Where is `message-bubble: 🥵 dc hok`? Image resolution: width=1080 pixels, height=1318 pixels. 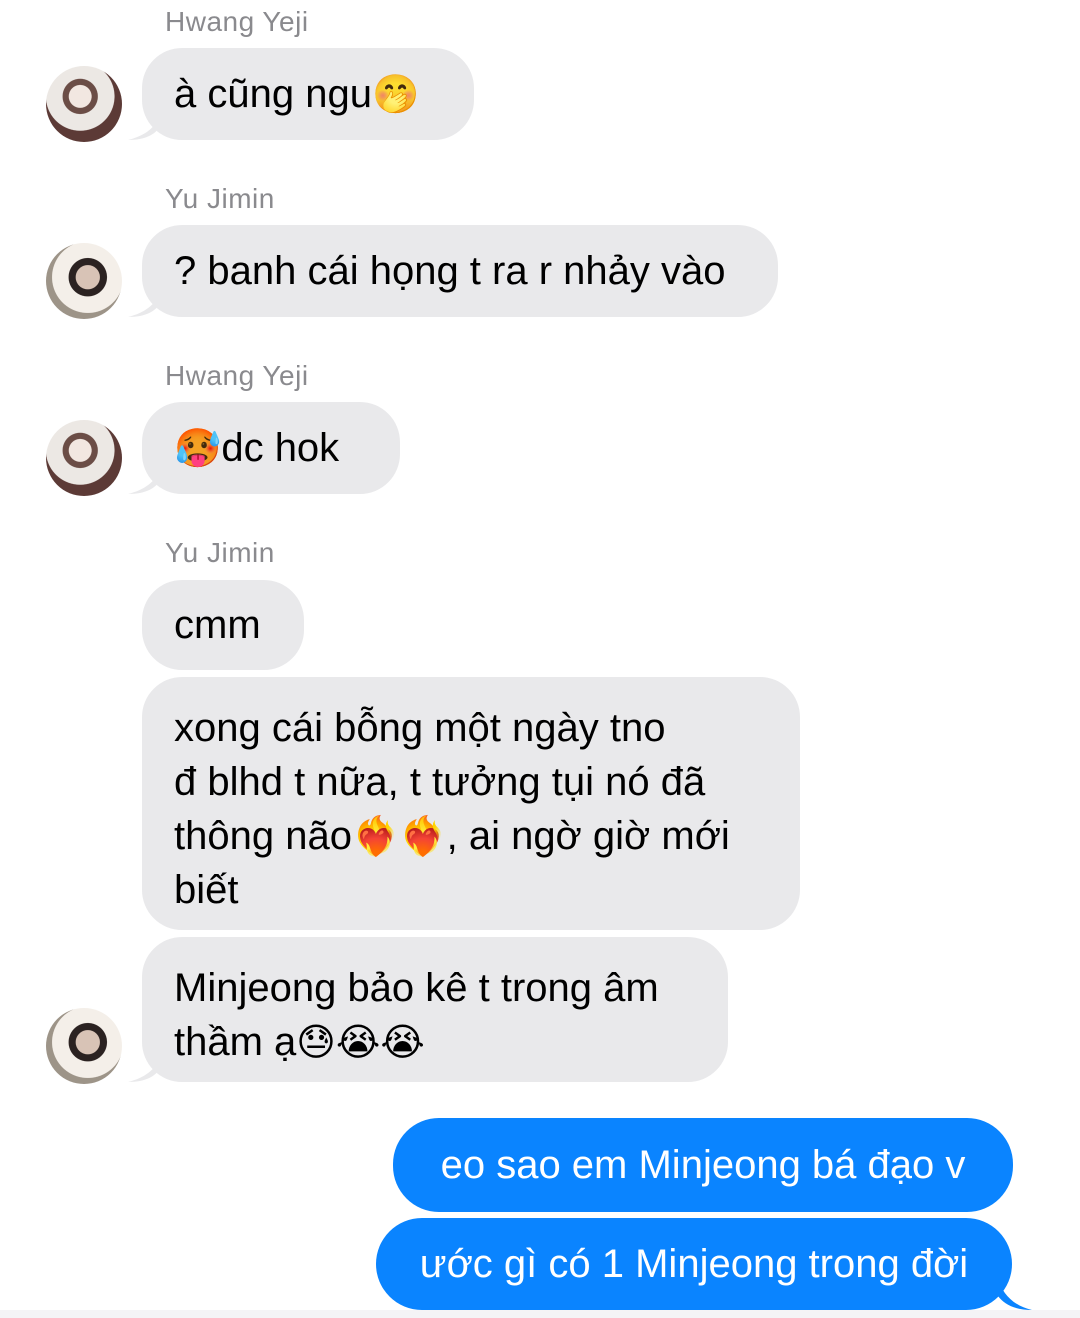
message-bubble: 🥵 dc hok is located at coordinates (271, 448).